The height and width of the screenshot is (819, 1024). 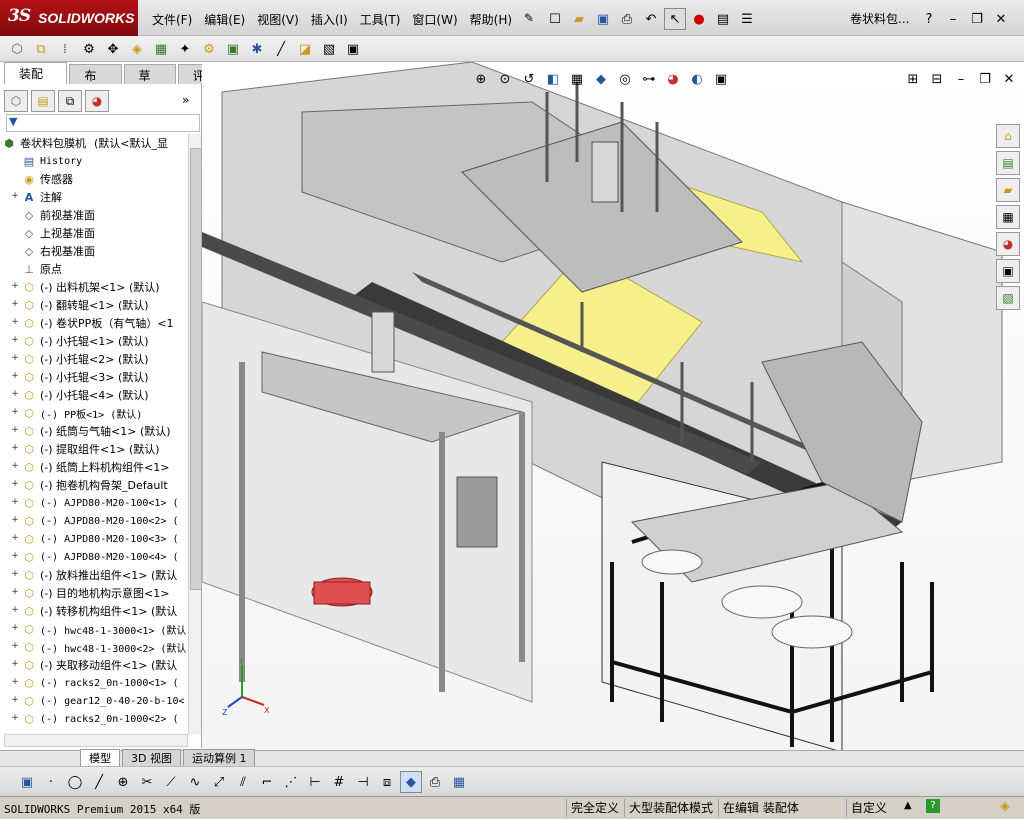 What do you see at coordinates (95, 593) in the screenshot?
I see `tree-item: + ⬡ (-) 目的地机构示意图<1>` at bounding box center [95, 593].